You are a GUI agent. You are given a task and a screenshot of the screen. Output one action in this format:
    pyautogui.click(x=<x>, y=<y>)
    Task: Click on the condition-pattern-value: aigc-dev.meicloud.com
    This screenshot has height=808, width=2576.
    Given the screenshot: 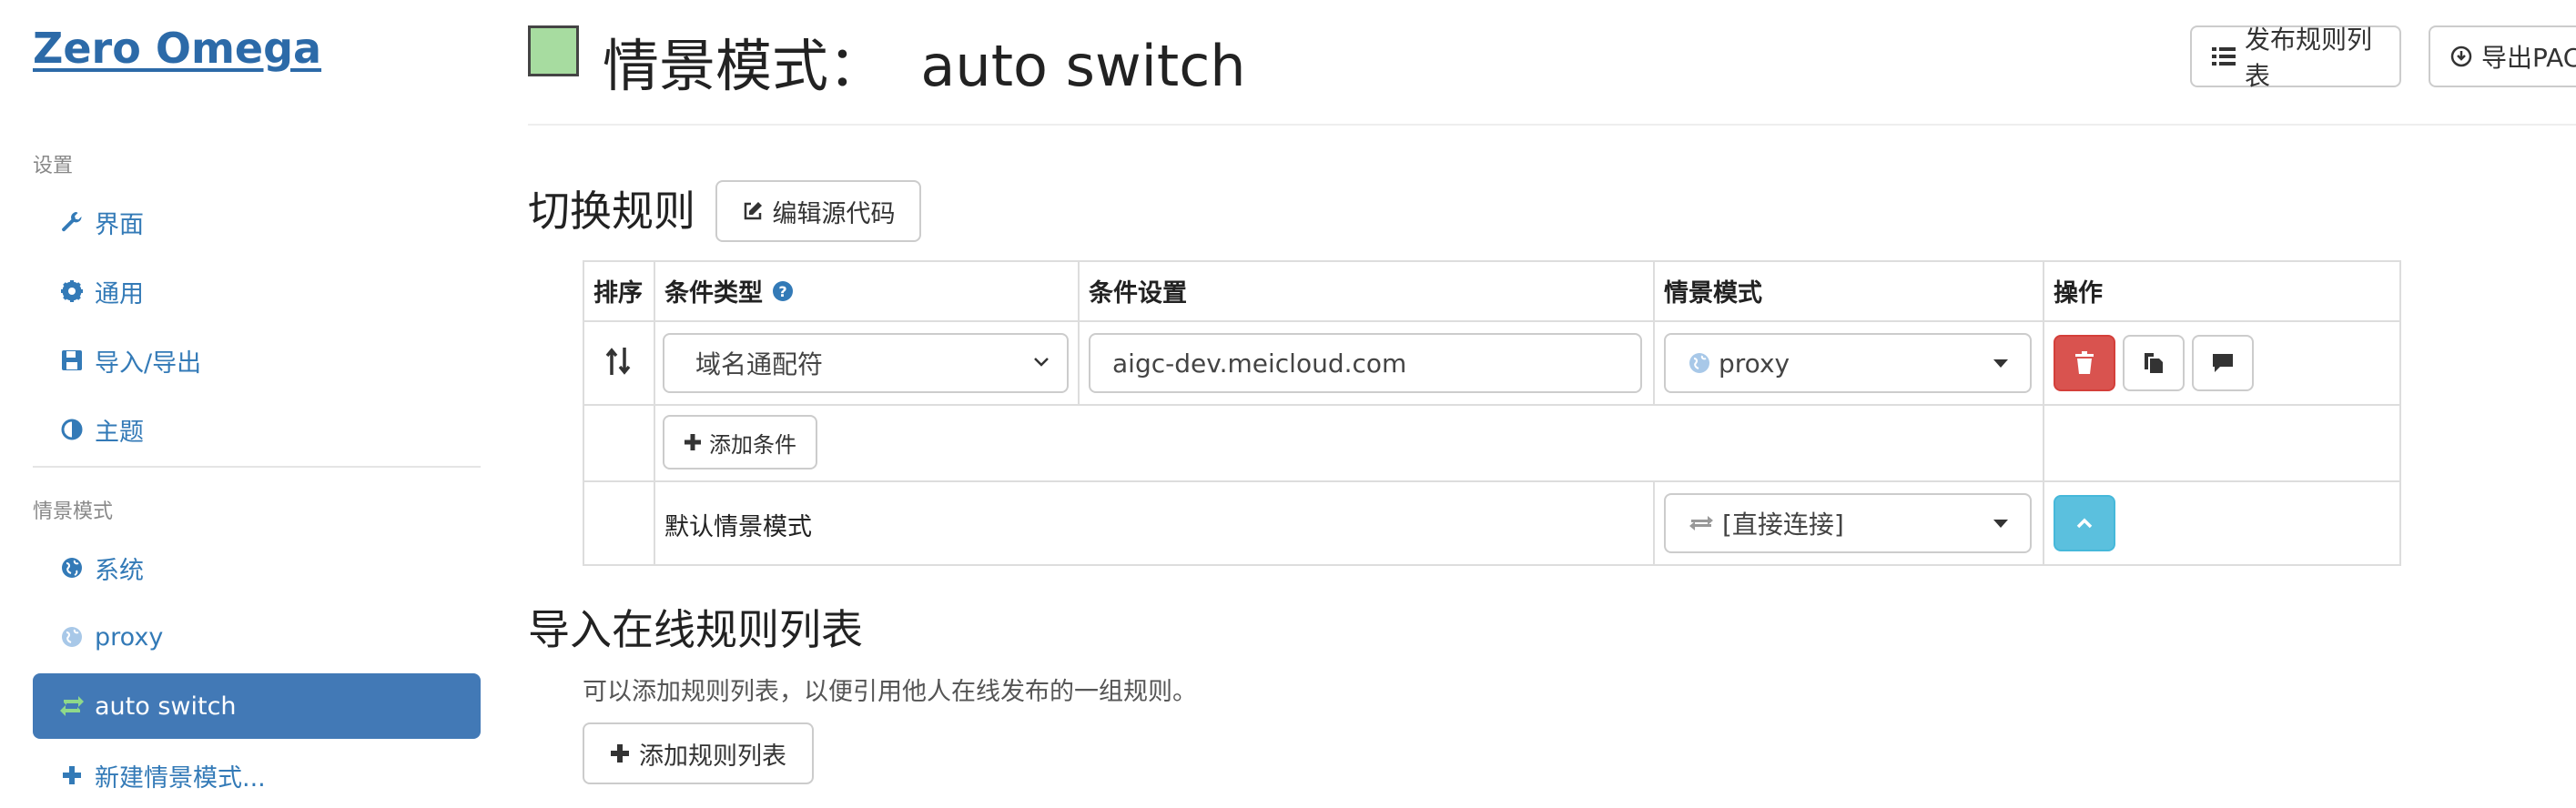 What is the action you would take?
    pyautogui.click(x=1259, y=364)
    